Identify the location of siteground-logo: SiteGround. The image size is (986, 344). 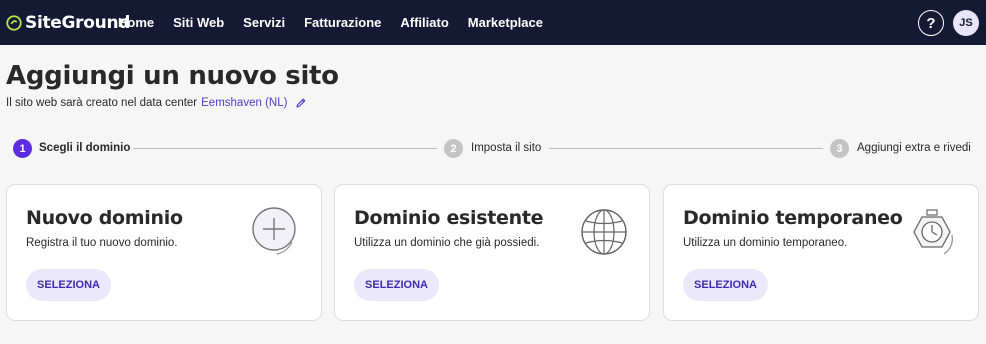
(67, 23).